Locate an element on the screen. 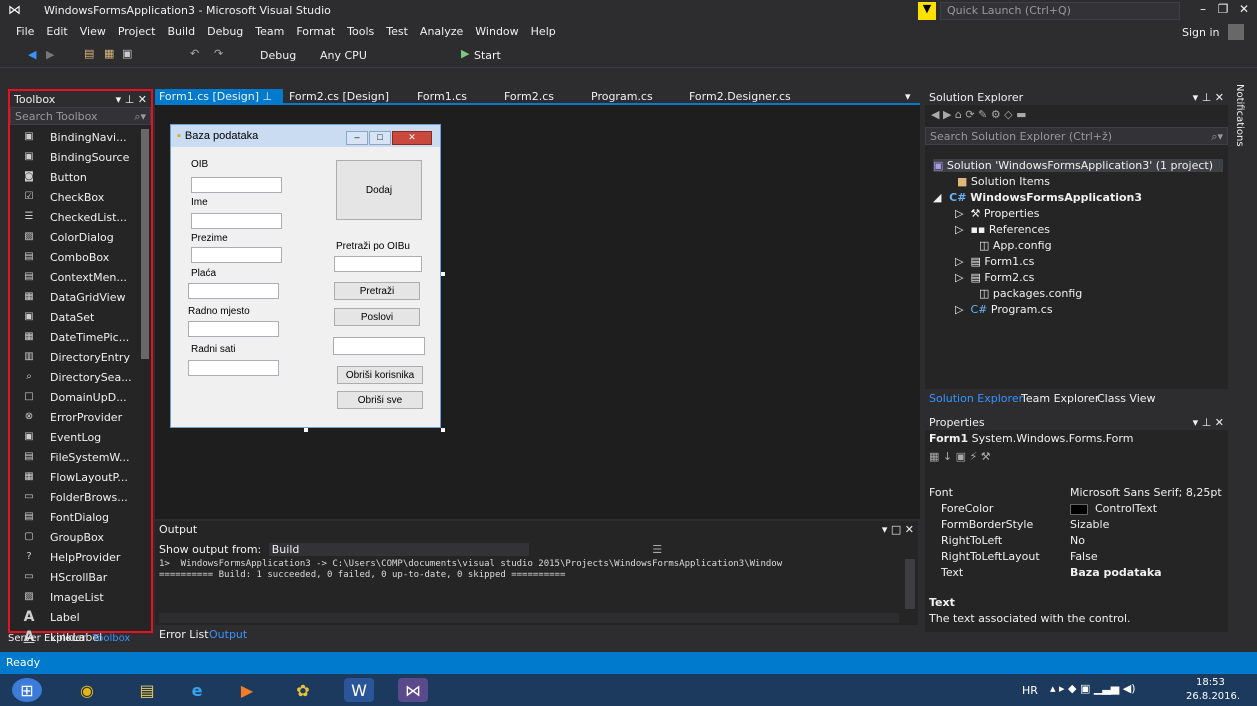 The image size is (1257, 706). output-window-controls: ▾ □ ✕ is located at coordinates (898, 529).